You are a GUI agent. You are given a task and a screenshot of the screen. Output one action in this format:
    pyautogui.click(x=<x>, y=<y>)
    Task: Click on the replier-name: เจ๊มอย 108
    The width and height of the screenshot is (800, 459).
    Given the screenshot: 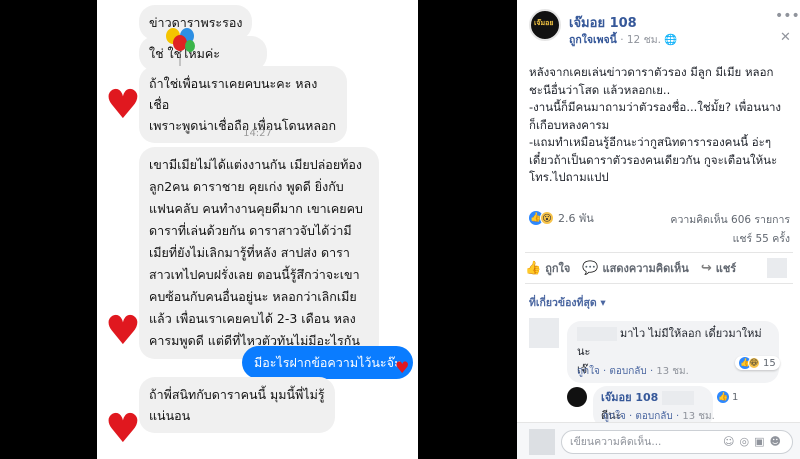 What is the action you would take?
    pyautogui.click(x=629, y=397)
    